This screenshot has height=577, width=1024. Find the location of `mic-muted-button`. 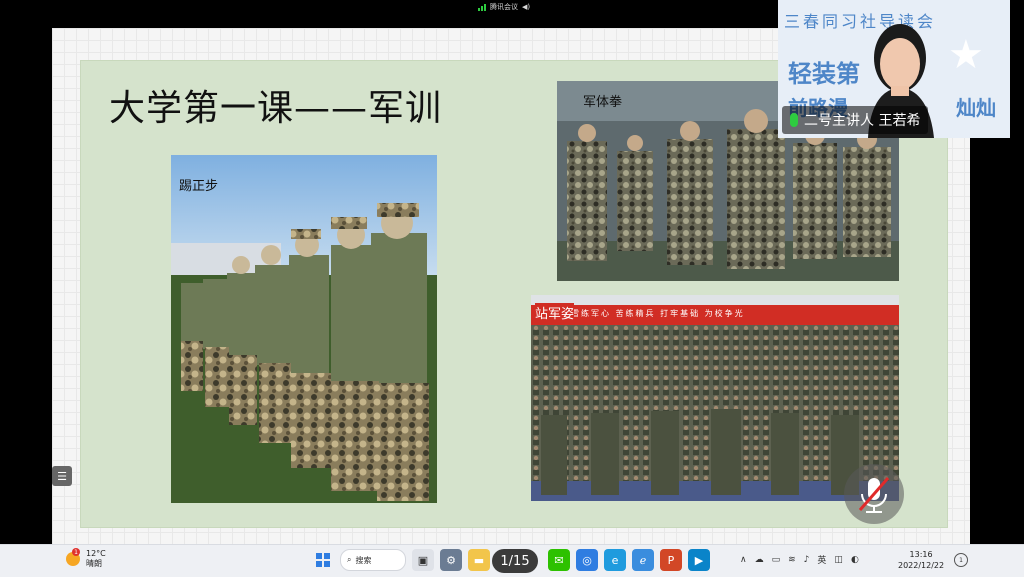

mic-muted-button is located at coordinates (874, 494).